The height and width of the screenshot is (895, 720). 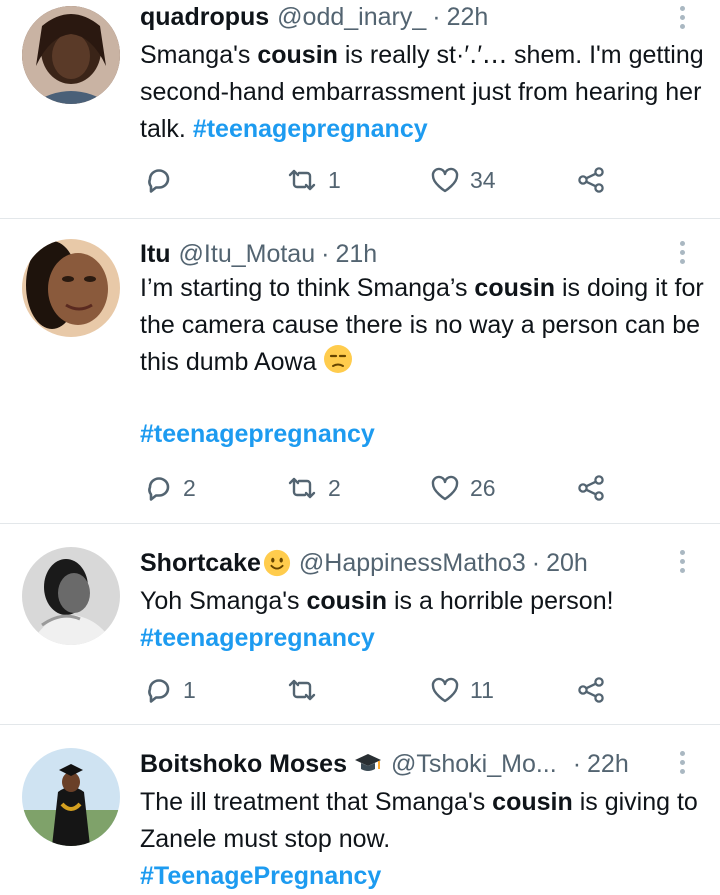 What do you see at coordinates (189, 487) in the screenshot?
I see `reply-count: 2` at bounding box center [189, 487].